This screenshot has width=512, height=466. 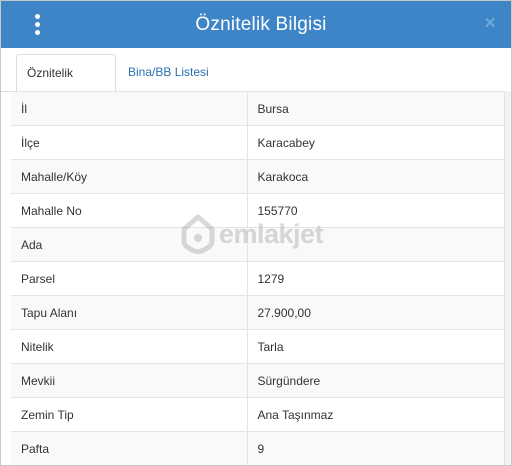 What do you see at coordinates (379, 312) in the screenshot?
I see `row-value: 27.900,00` at bounding box center [379, 312].